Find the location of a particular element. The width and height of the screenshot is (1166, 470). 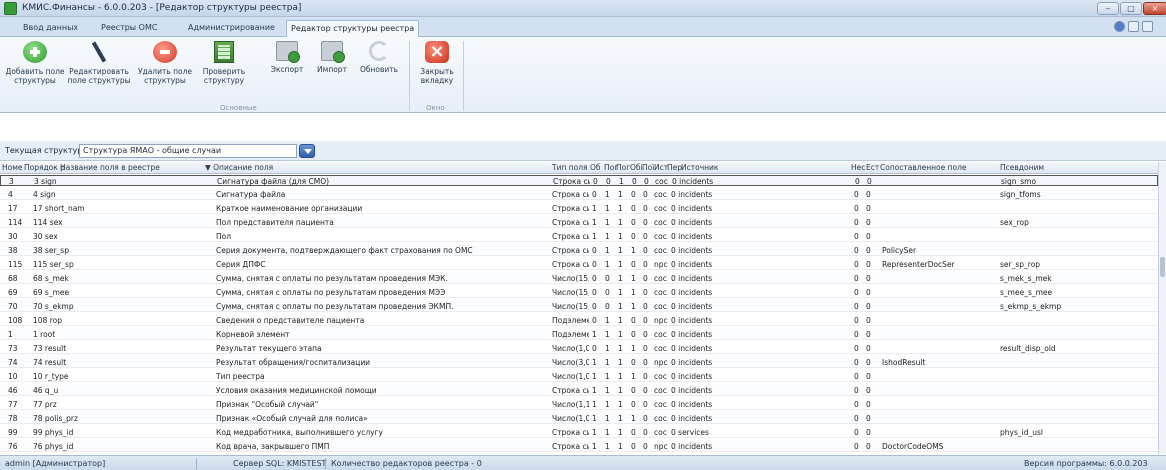

col-source-header: Источник is located at coordinates (699, 167).